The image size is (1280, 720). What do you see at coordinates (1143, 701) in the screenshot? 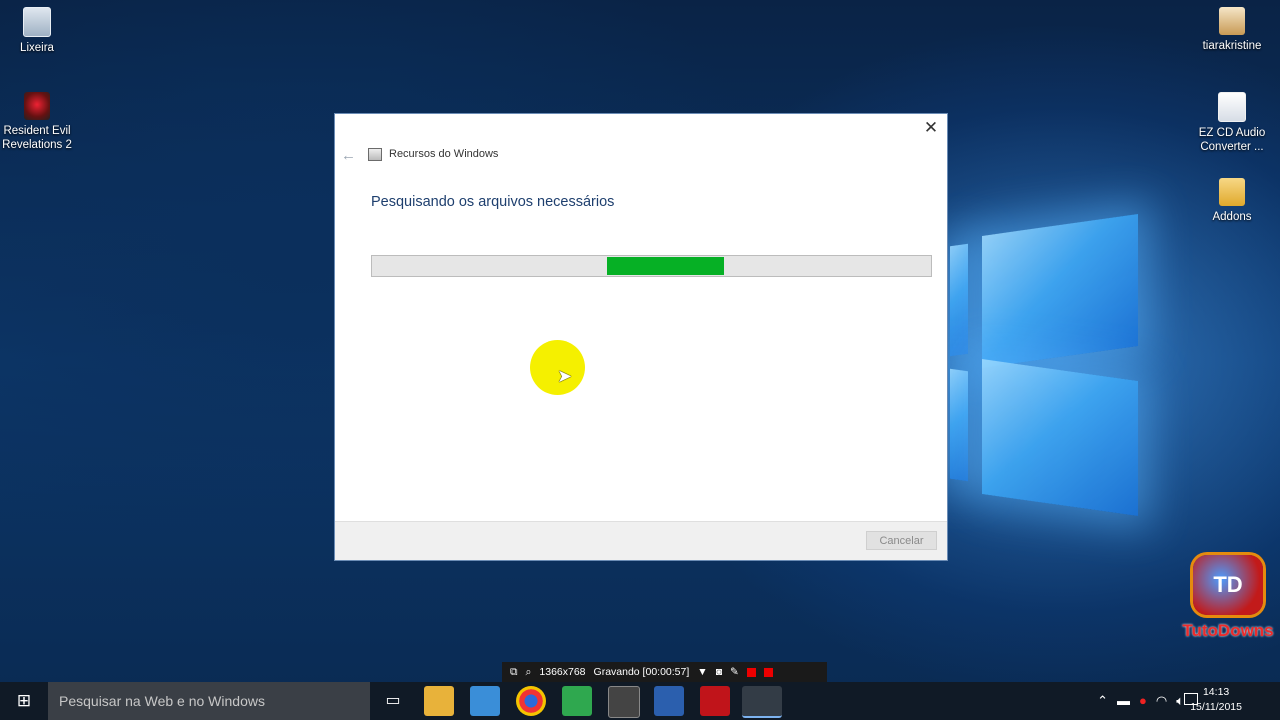
I see `record-icon: ●` at bounding box center [1143, 701].